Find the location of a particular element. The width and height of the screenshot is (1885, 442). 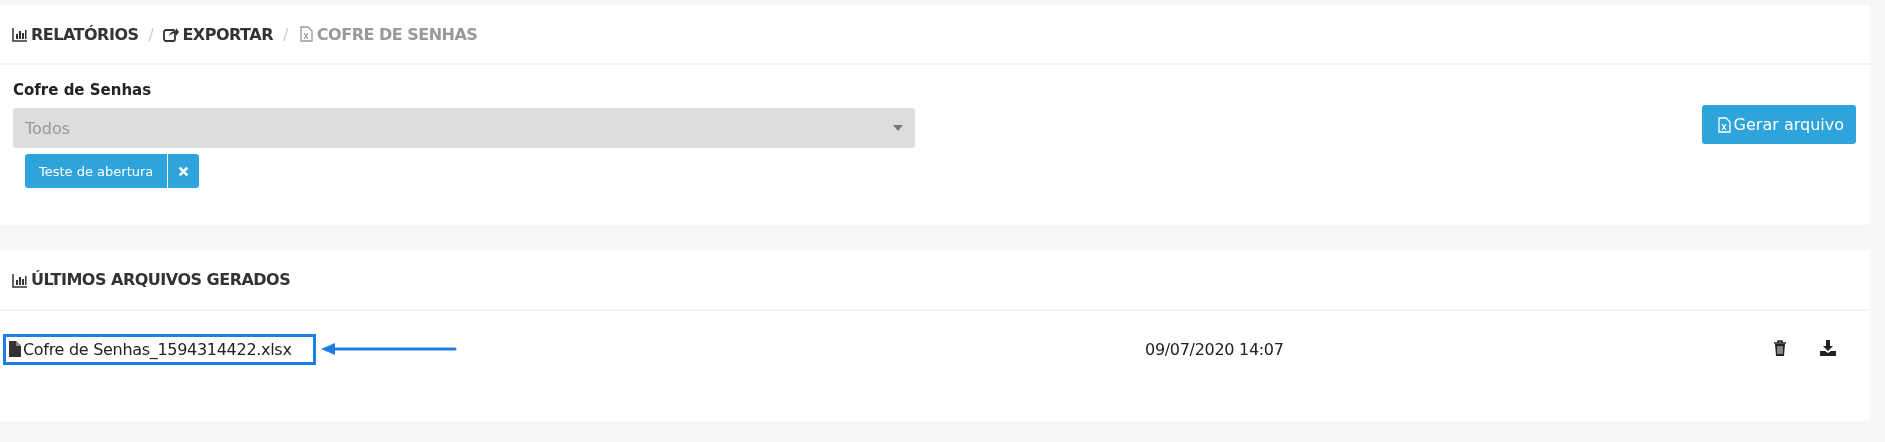

field-label: Cofre de Senhas is located at coordinates (83, 90).